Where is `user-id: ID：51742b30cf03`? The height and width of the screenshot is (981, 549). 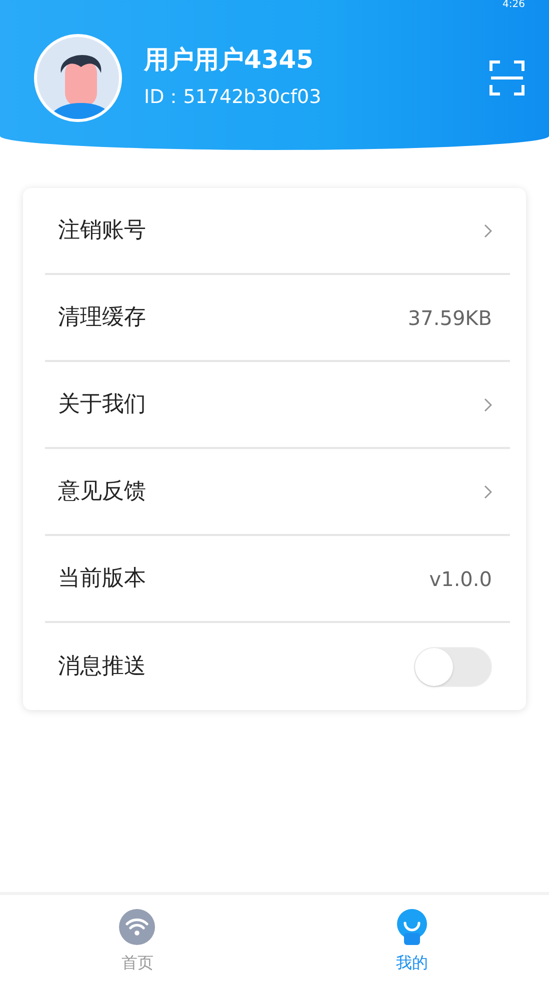 user-id: ID：51742b30cf03 is located at coordinates (233, 97).